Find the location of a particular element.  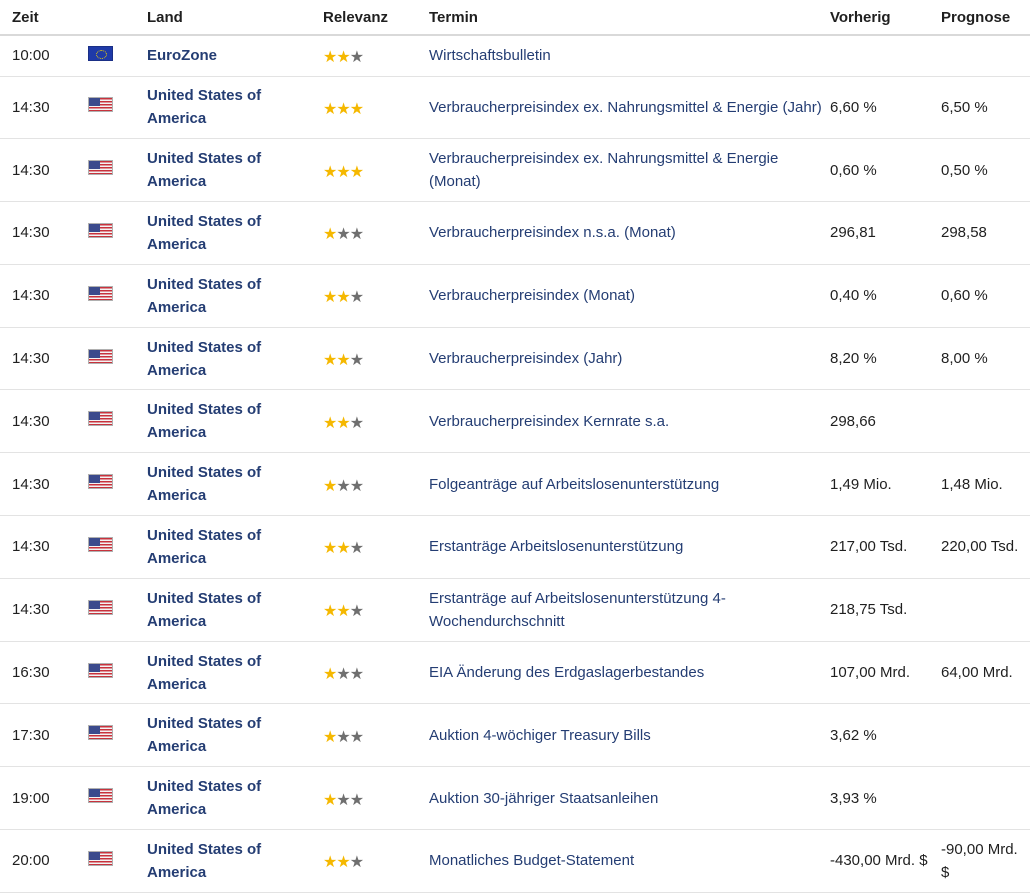

event-link: Verbraucherpreisindex n.s.a. (Monat) is located at coordinates (552, 232).